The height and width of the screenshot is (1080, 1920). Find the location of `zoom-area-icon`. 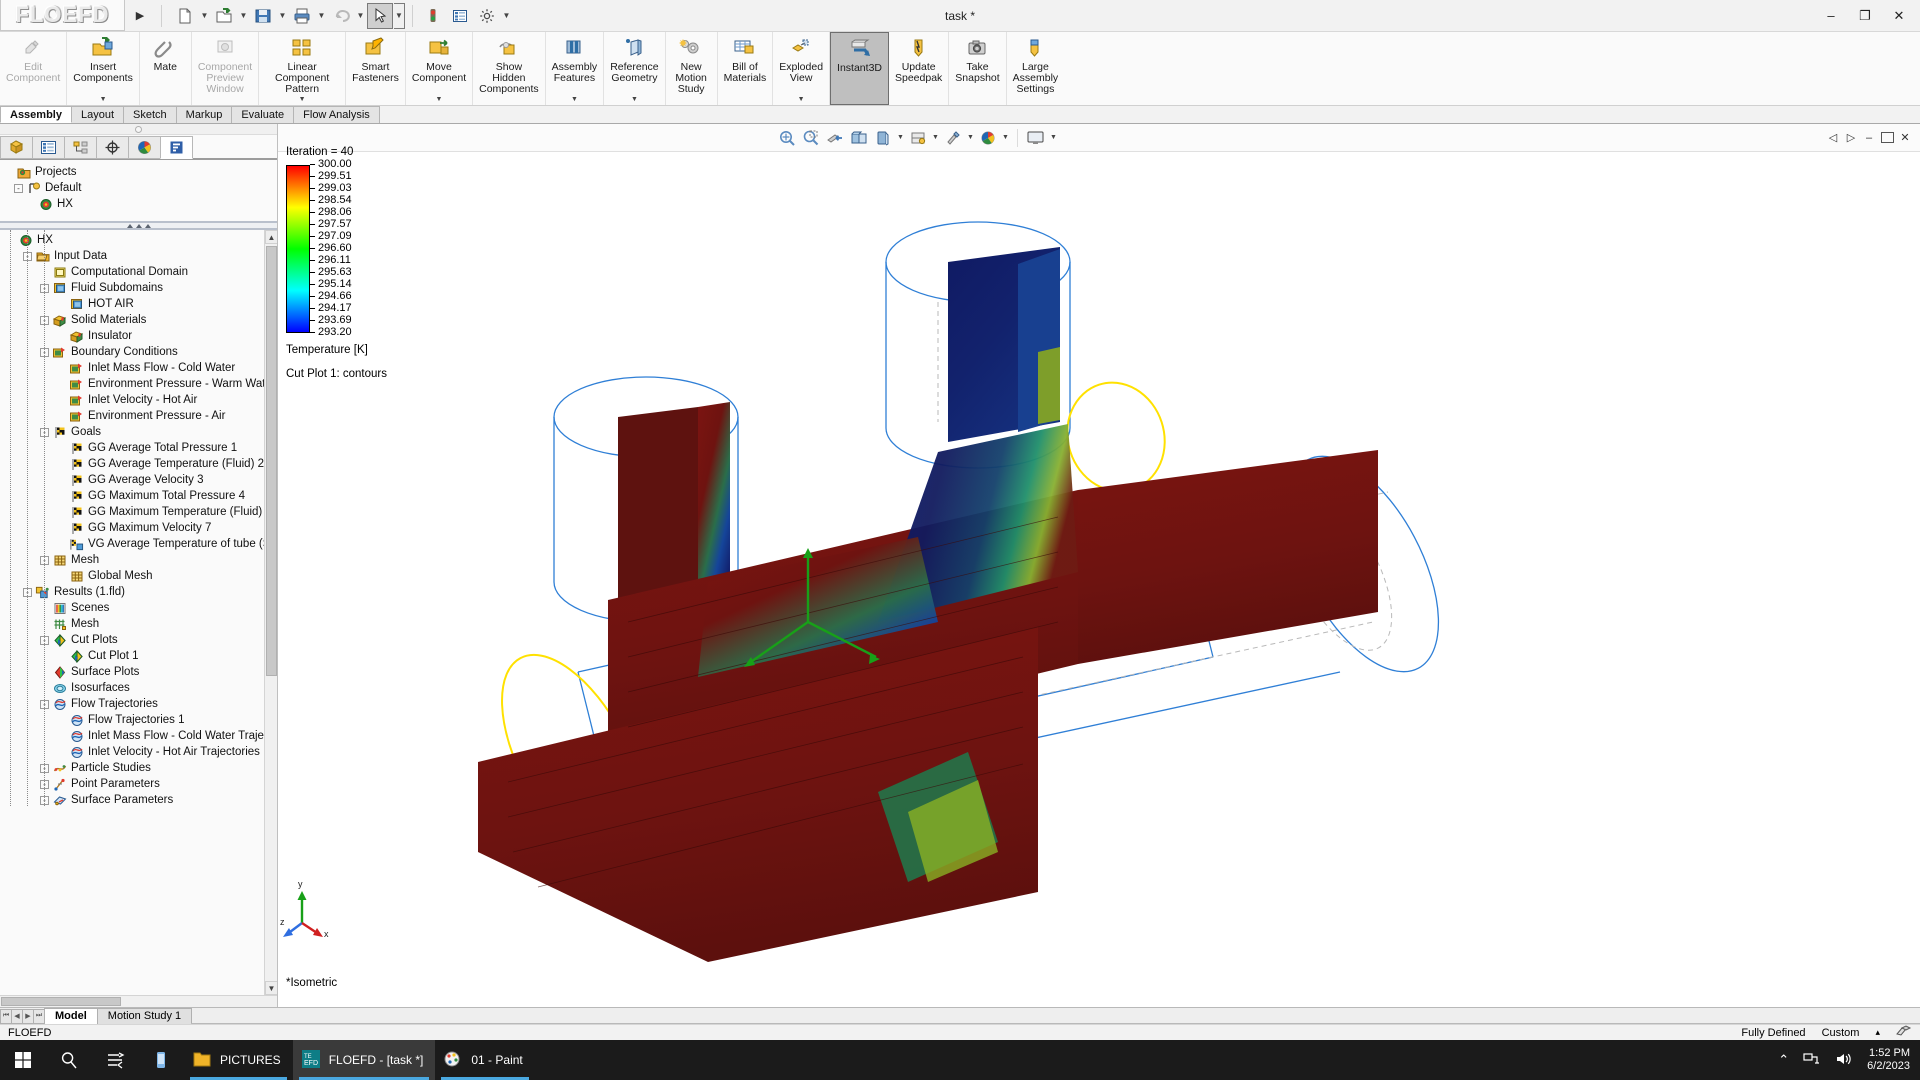

zoom-area-icon is located at coordinates (811, 138).